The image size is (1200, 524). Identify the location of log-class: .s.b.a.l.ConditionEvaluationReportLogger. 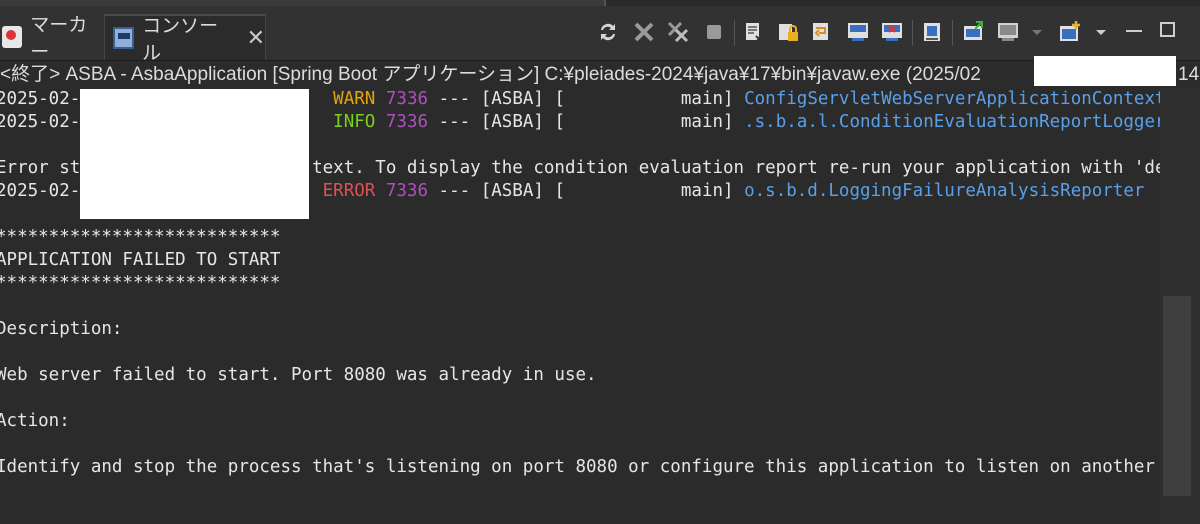
(952, 122).